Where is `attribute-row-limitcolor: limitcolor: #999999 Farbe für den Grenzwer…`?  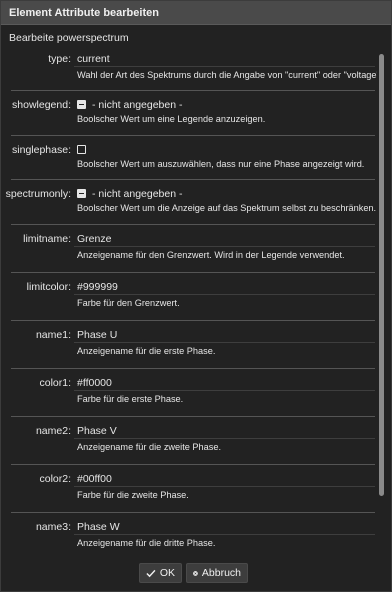 attribute-row-limitcolor: limitcolor: #999999 Farbe für den Grenzwer… is located at coordinates (189, 297).